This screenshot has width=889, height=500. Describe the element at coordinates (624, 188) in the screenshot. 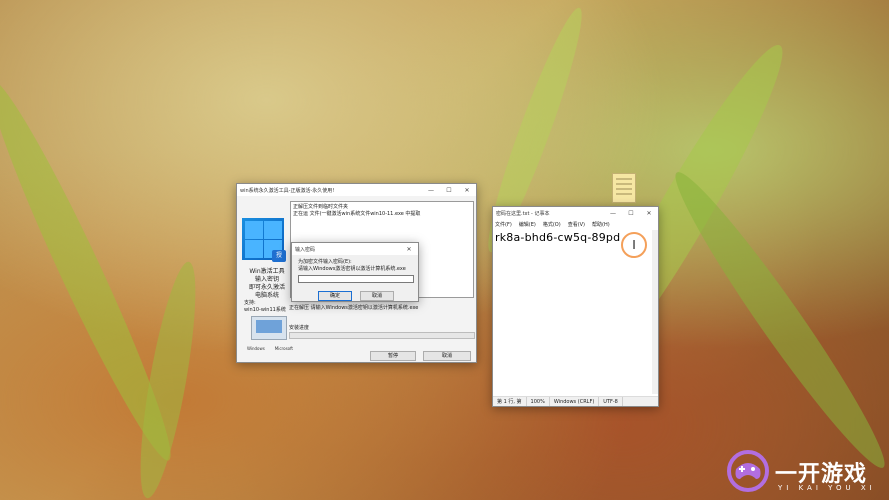

I see `desktop-text-file-icon` at that location.